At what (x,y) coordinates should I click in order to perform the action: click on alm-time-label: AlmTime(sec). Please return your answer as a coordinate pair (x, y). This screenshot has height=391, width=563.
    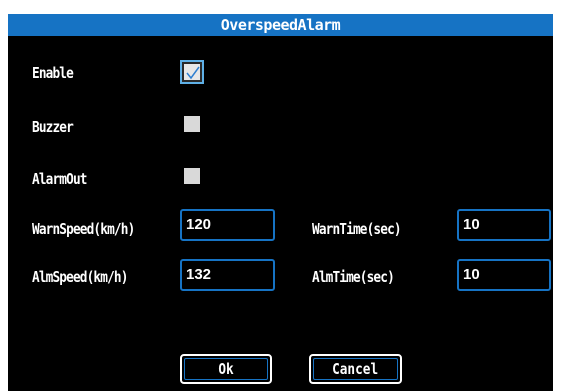
    Looking at the image, I should click on (353, 277).